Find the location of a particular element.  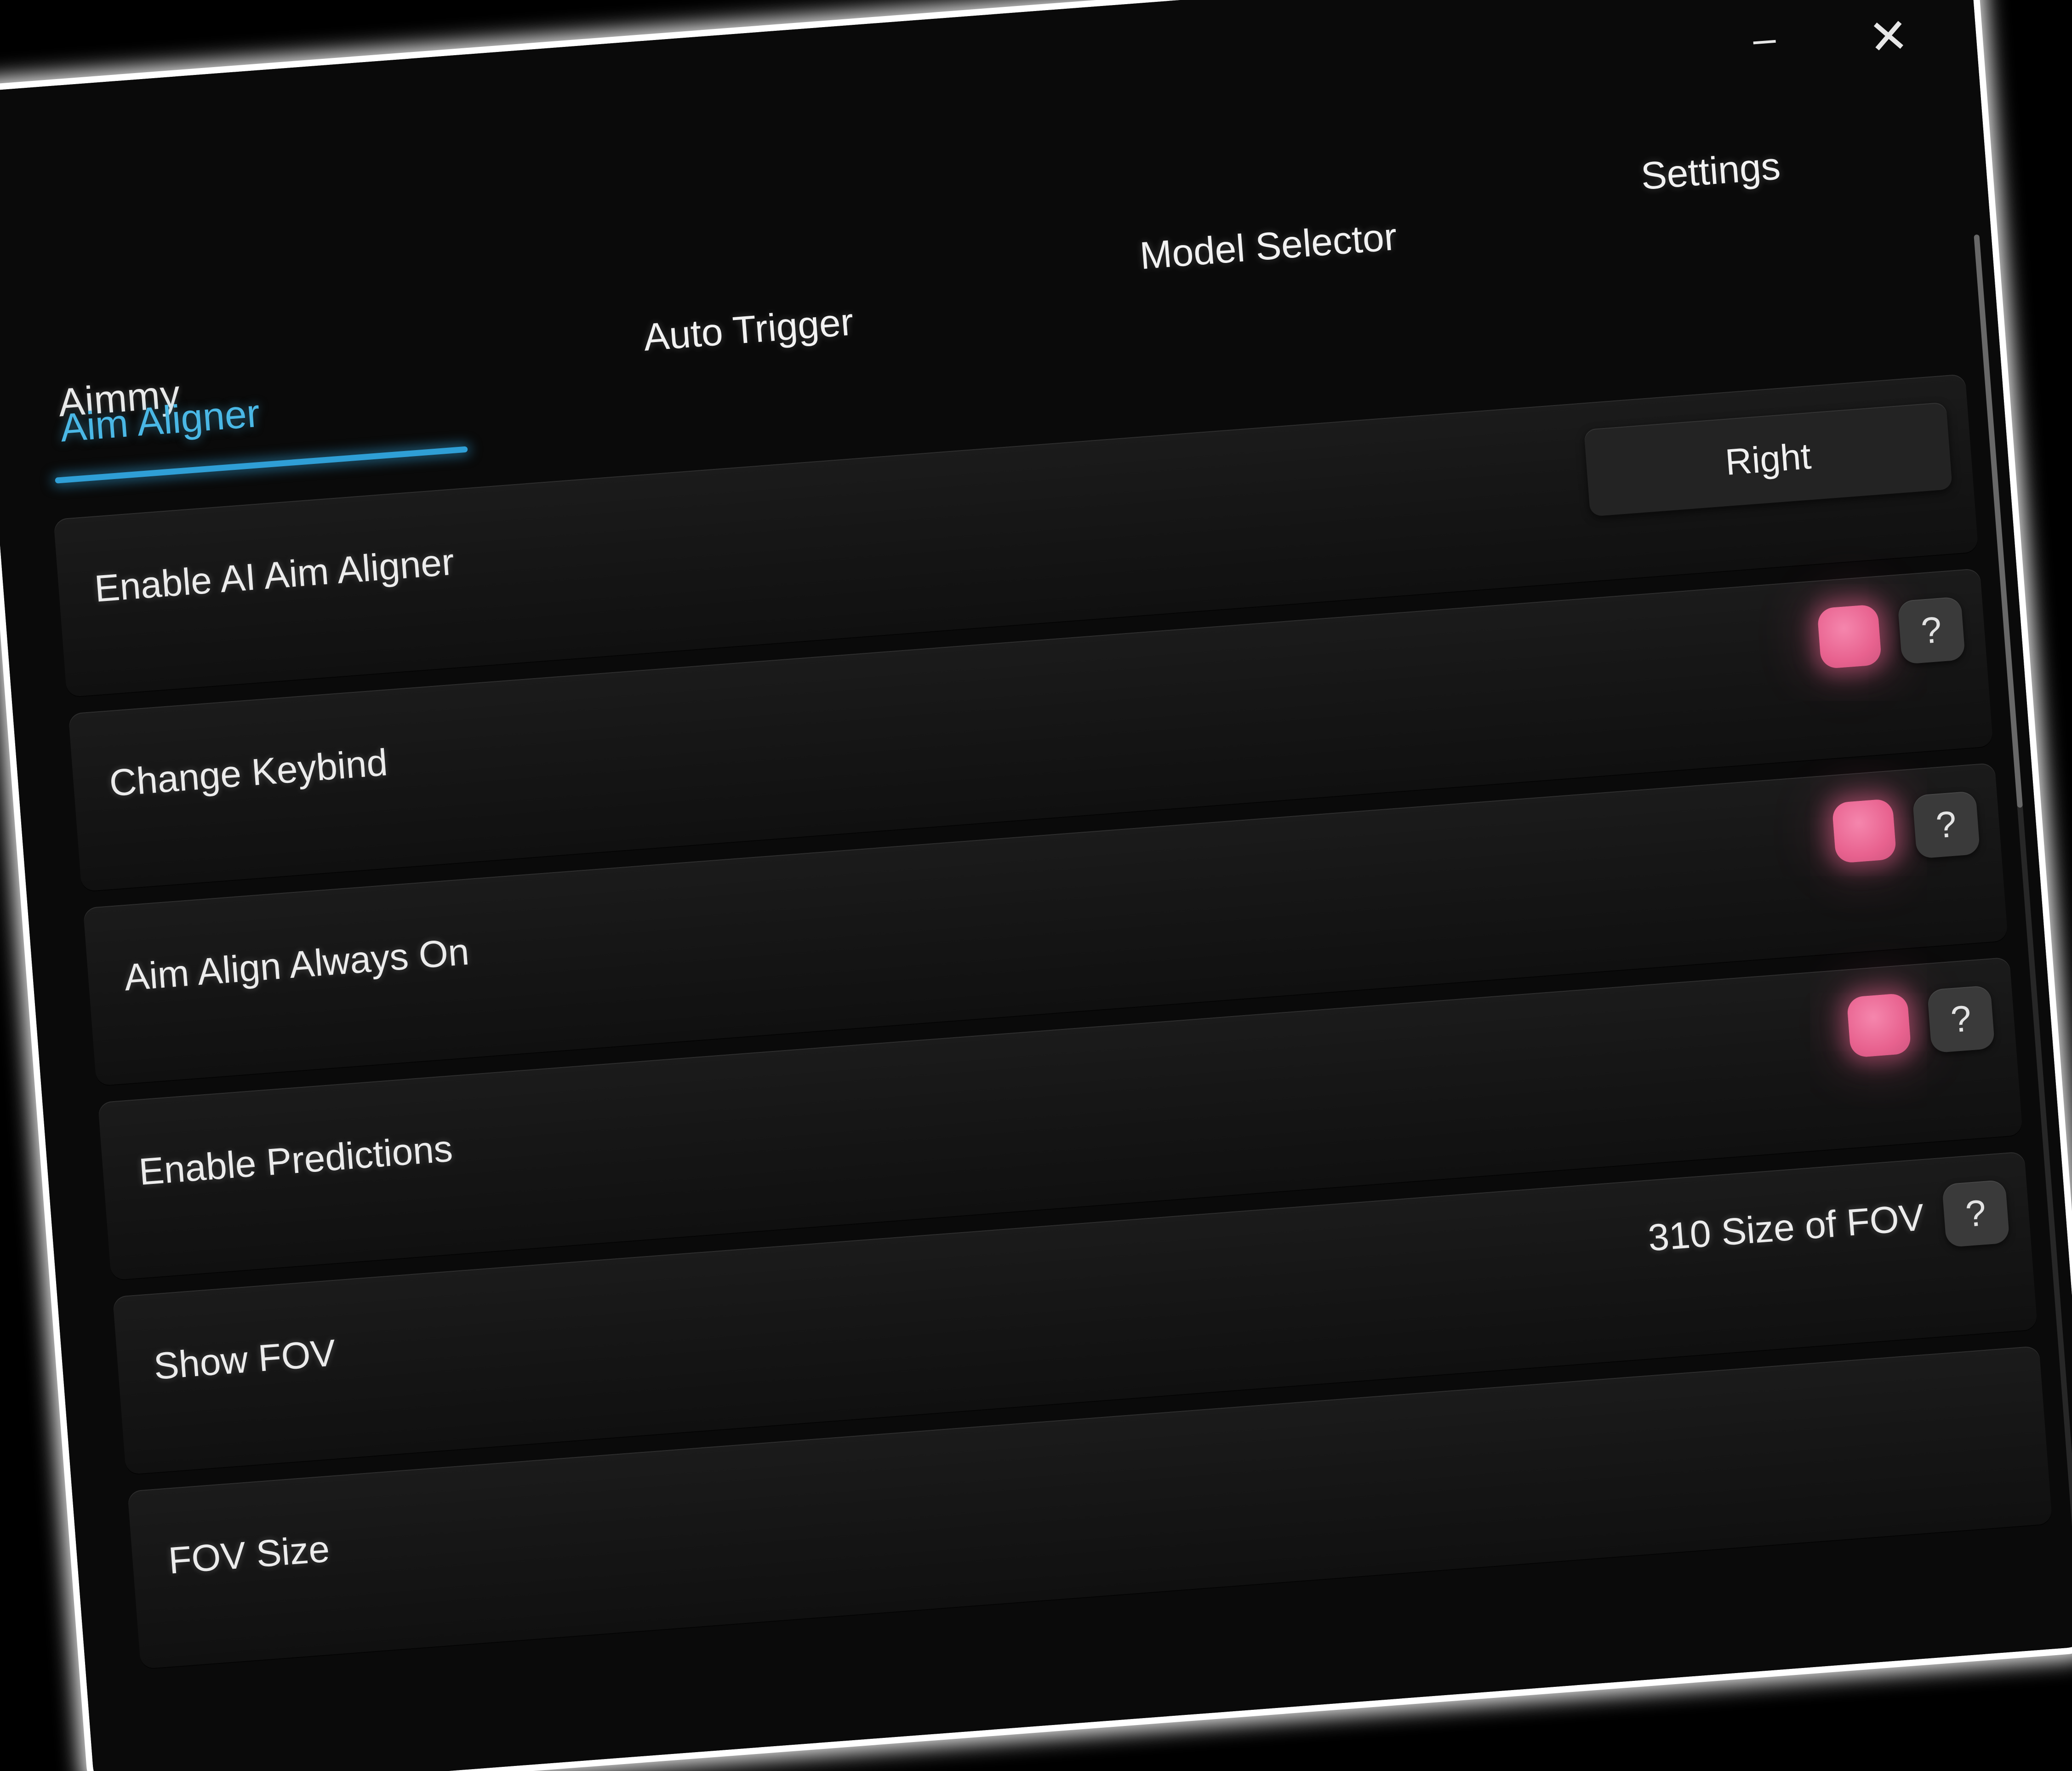

tab-aim-aligner: Aim Aligner is located at coordinates (160, 421).